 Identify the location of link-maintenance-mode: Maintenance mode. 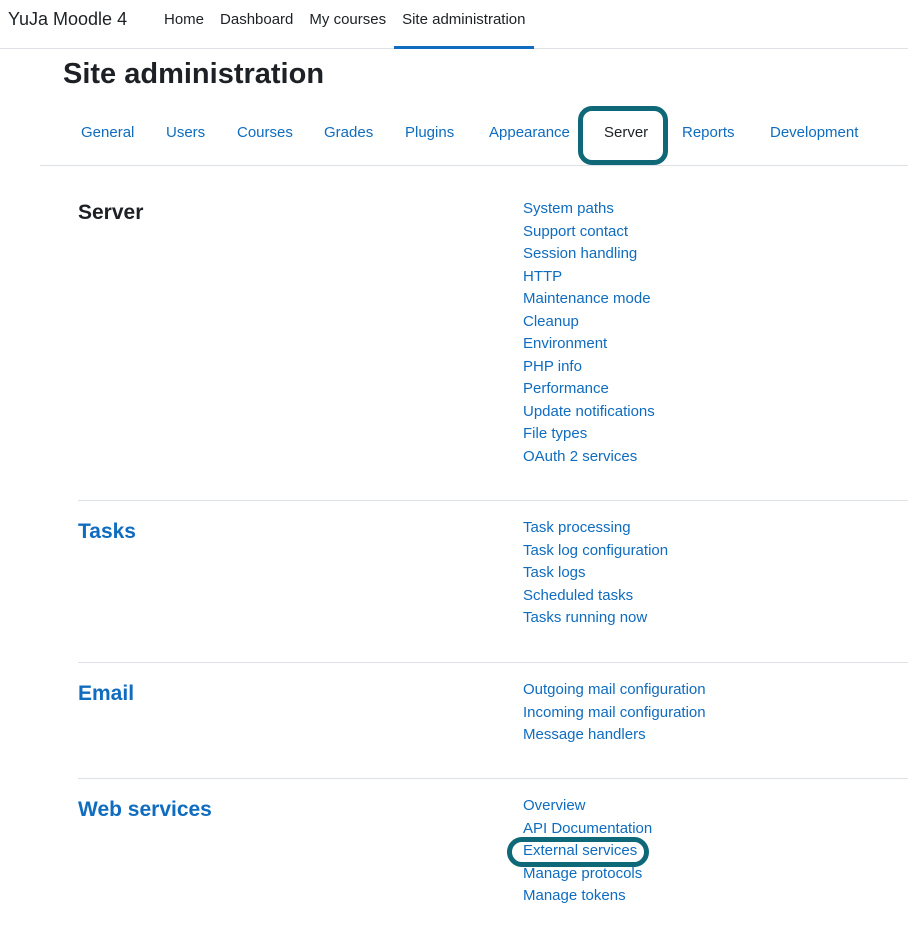
(589, 299).